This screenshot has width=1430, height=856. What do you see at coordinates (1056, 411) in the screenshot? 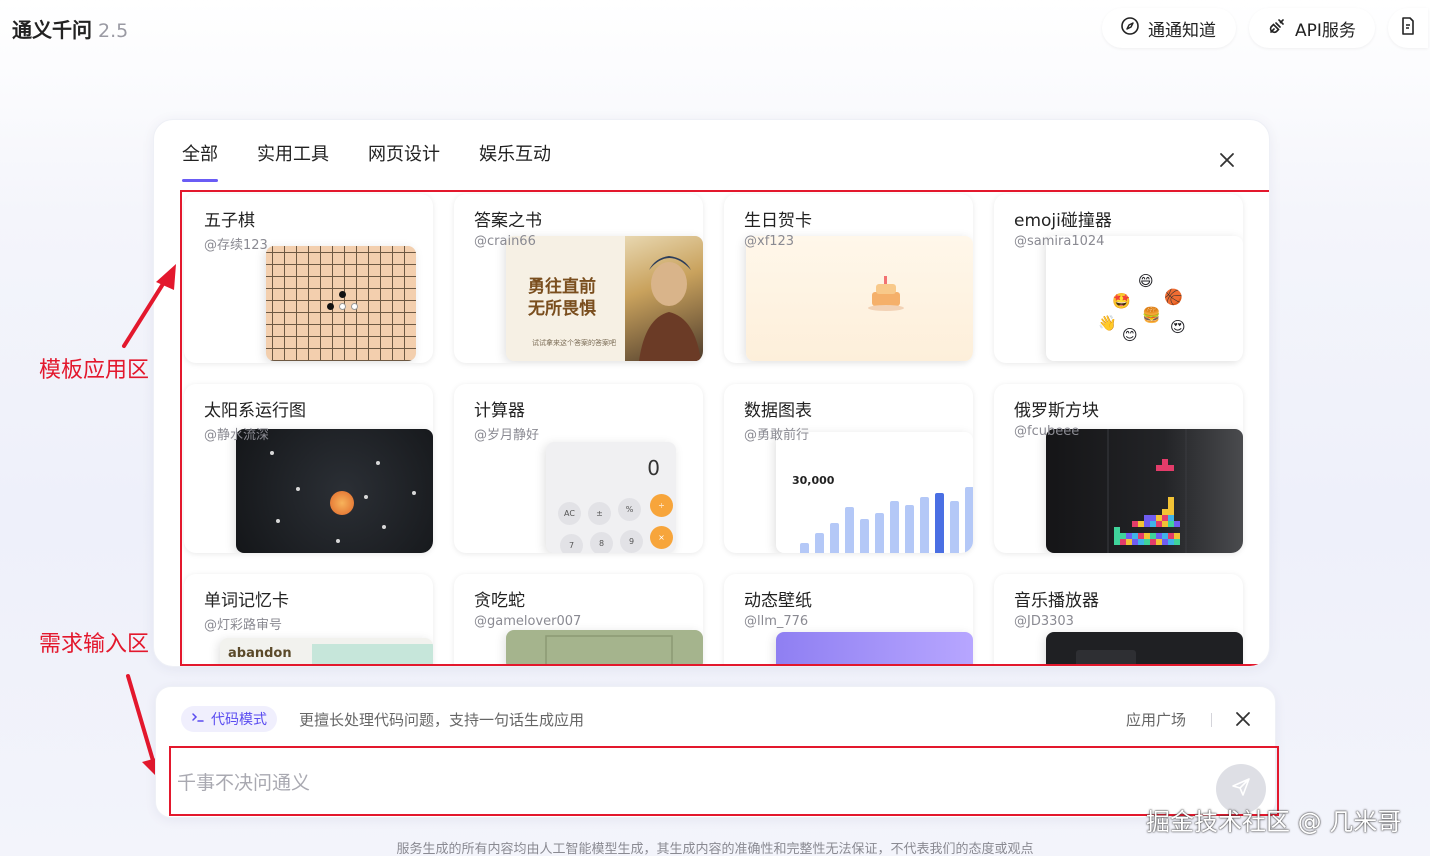
I see `card-title: 俄罗斯方块` at bounding box center [1056, 411].